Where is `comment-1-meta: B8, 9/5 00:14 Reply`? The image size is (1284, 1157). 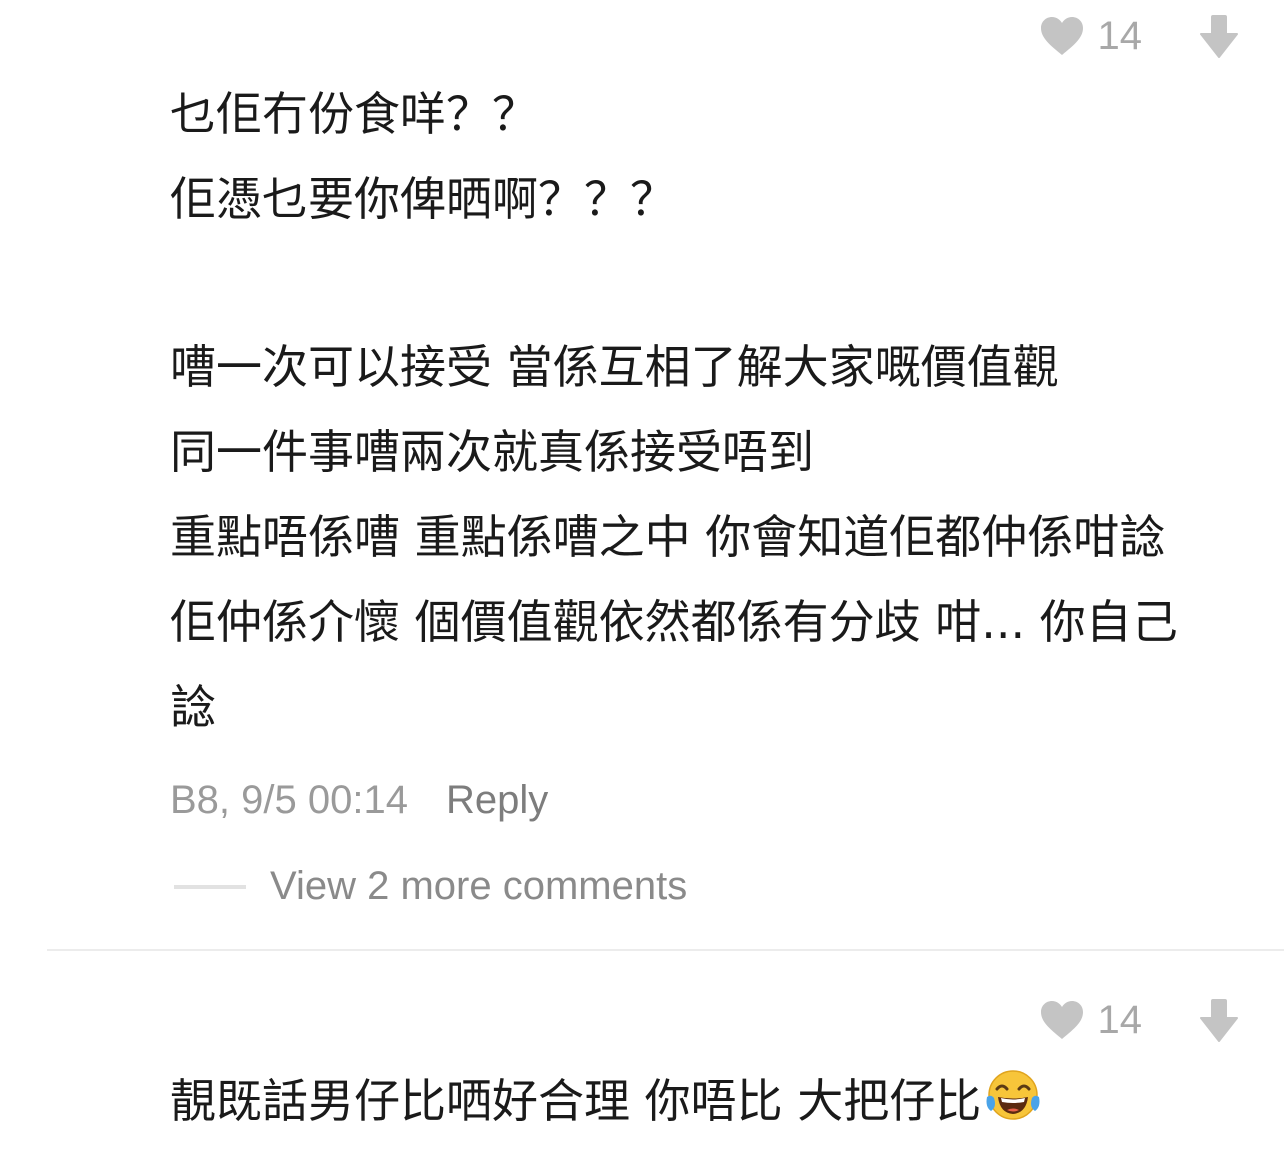 comment-1-meta: B8, 9/5 00:14 Reply is located at coordinates (359, 800).